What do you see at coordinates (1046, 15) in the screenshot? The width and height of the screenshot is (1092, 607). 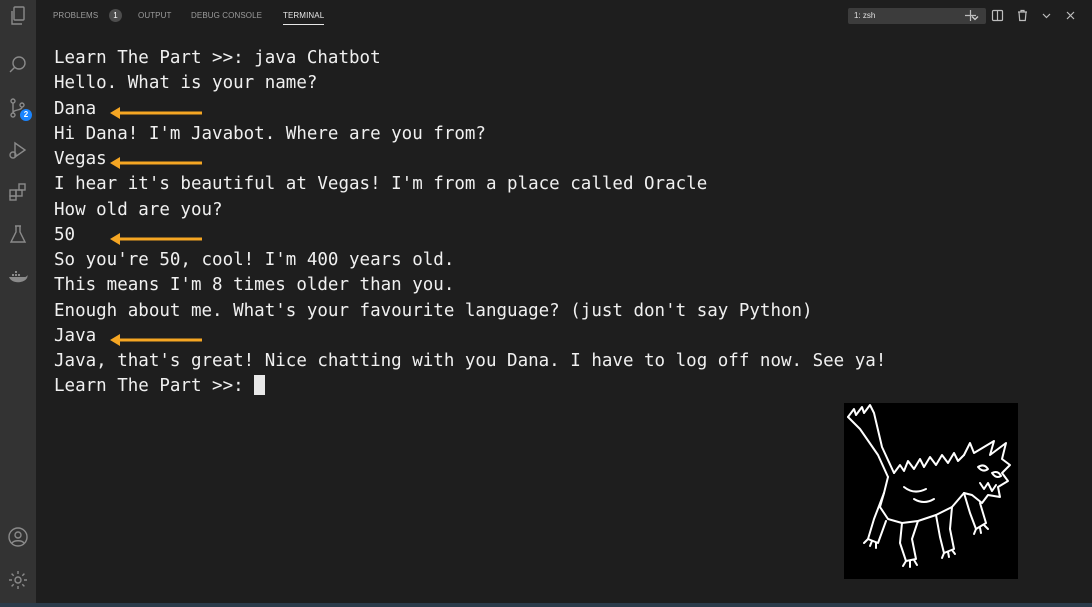 I see `chevron-down-icon` at bounding box center [1046, 15].